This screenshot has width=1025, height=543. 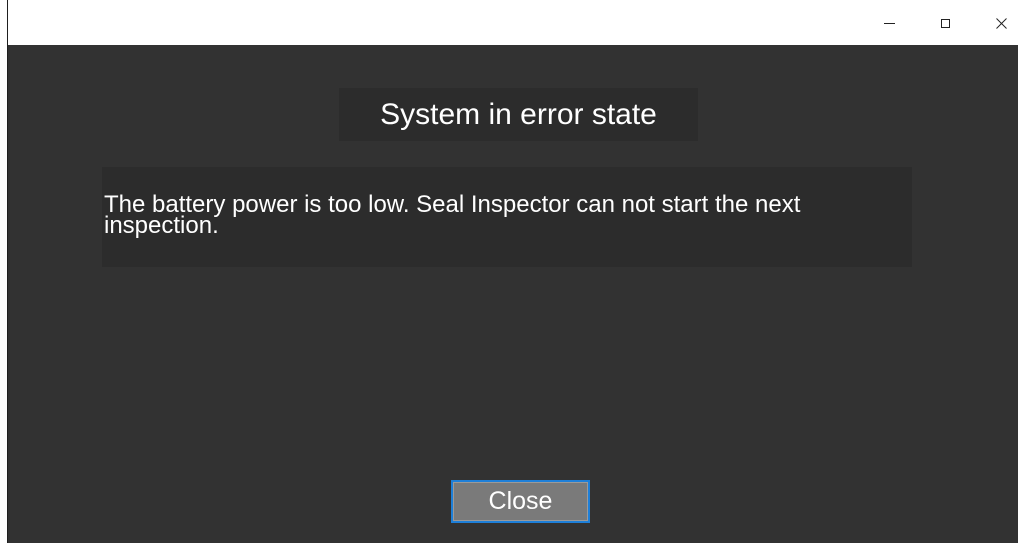 I want to click on window-close-button, so click(x=1001, y=22).